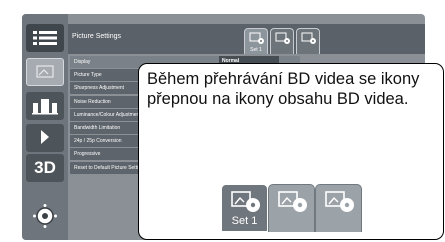  I want to click on speaker-icon, so click(45, 107).